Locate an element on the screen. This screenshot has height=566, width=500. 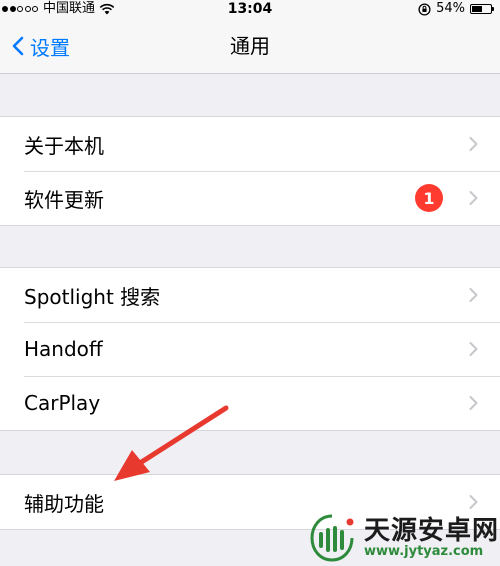
row-carplay: CarPlay is located at coordinates (250, 403).